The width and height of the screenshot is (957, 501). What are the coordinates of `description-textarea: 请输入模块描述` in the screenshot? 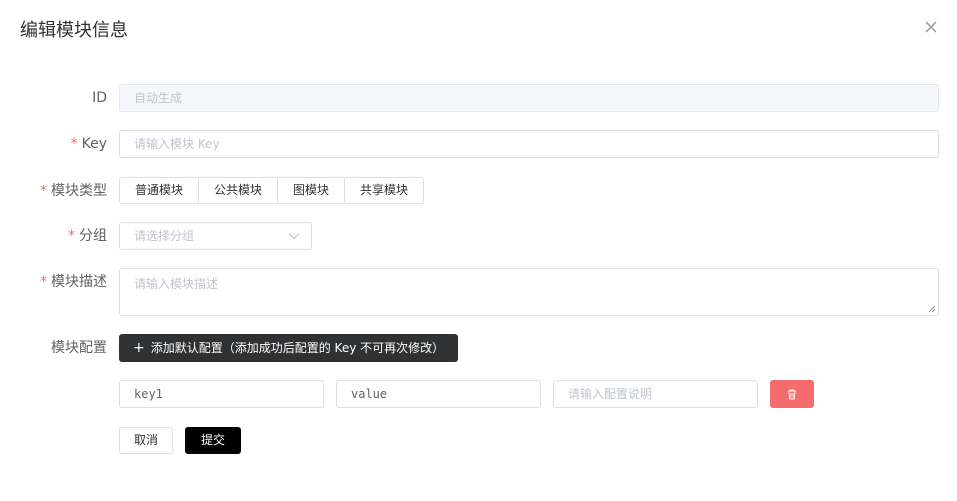 It's located at (529, 292).